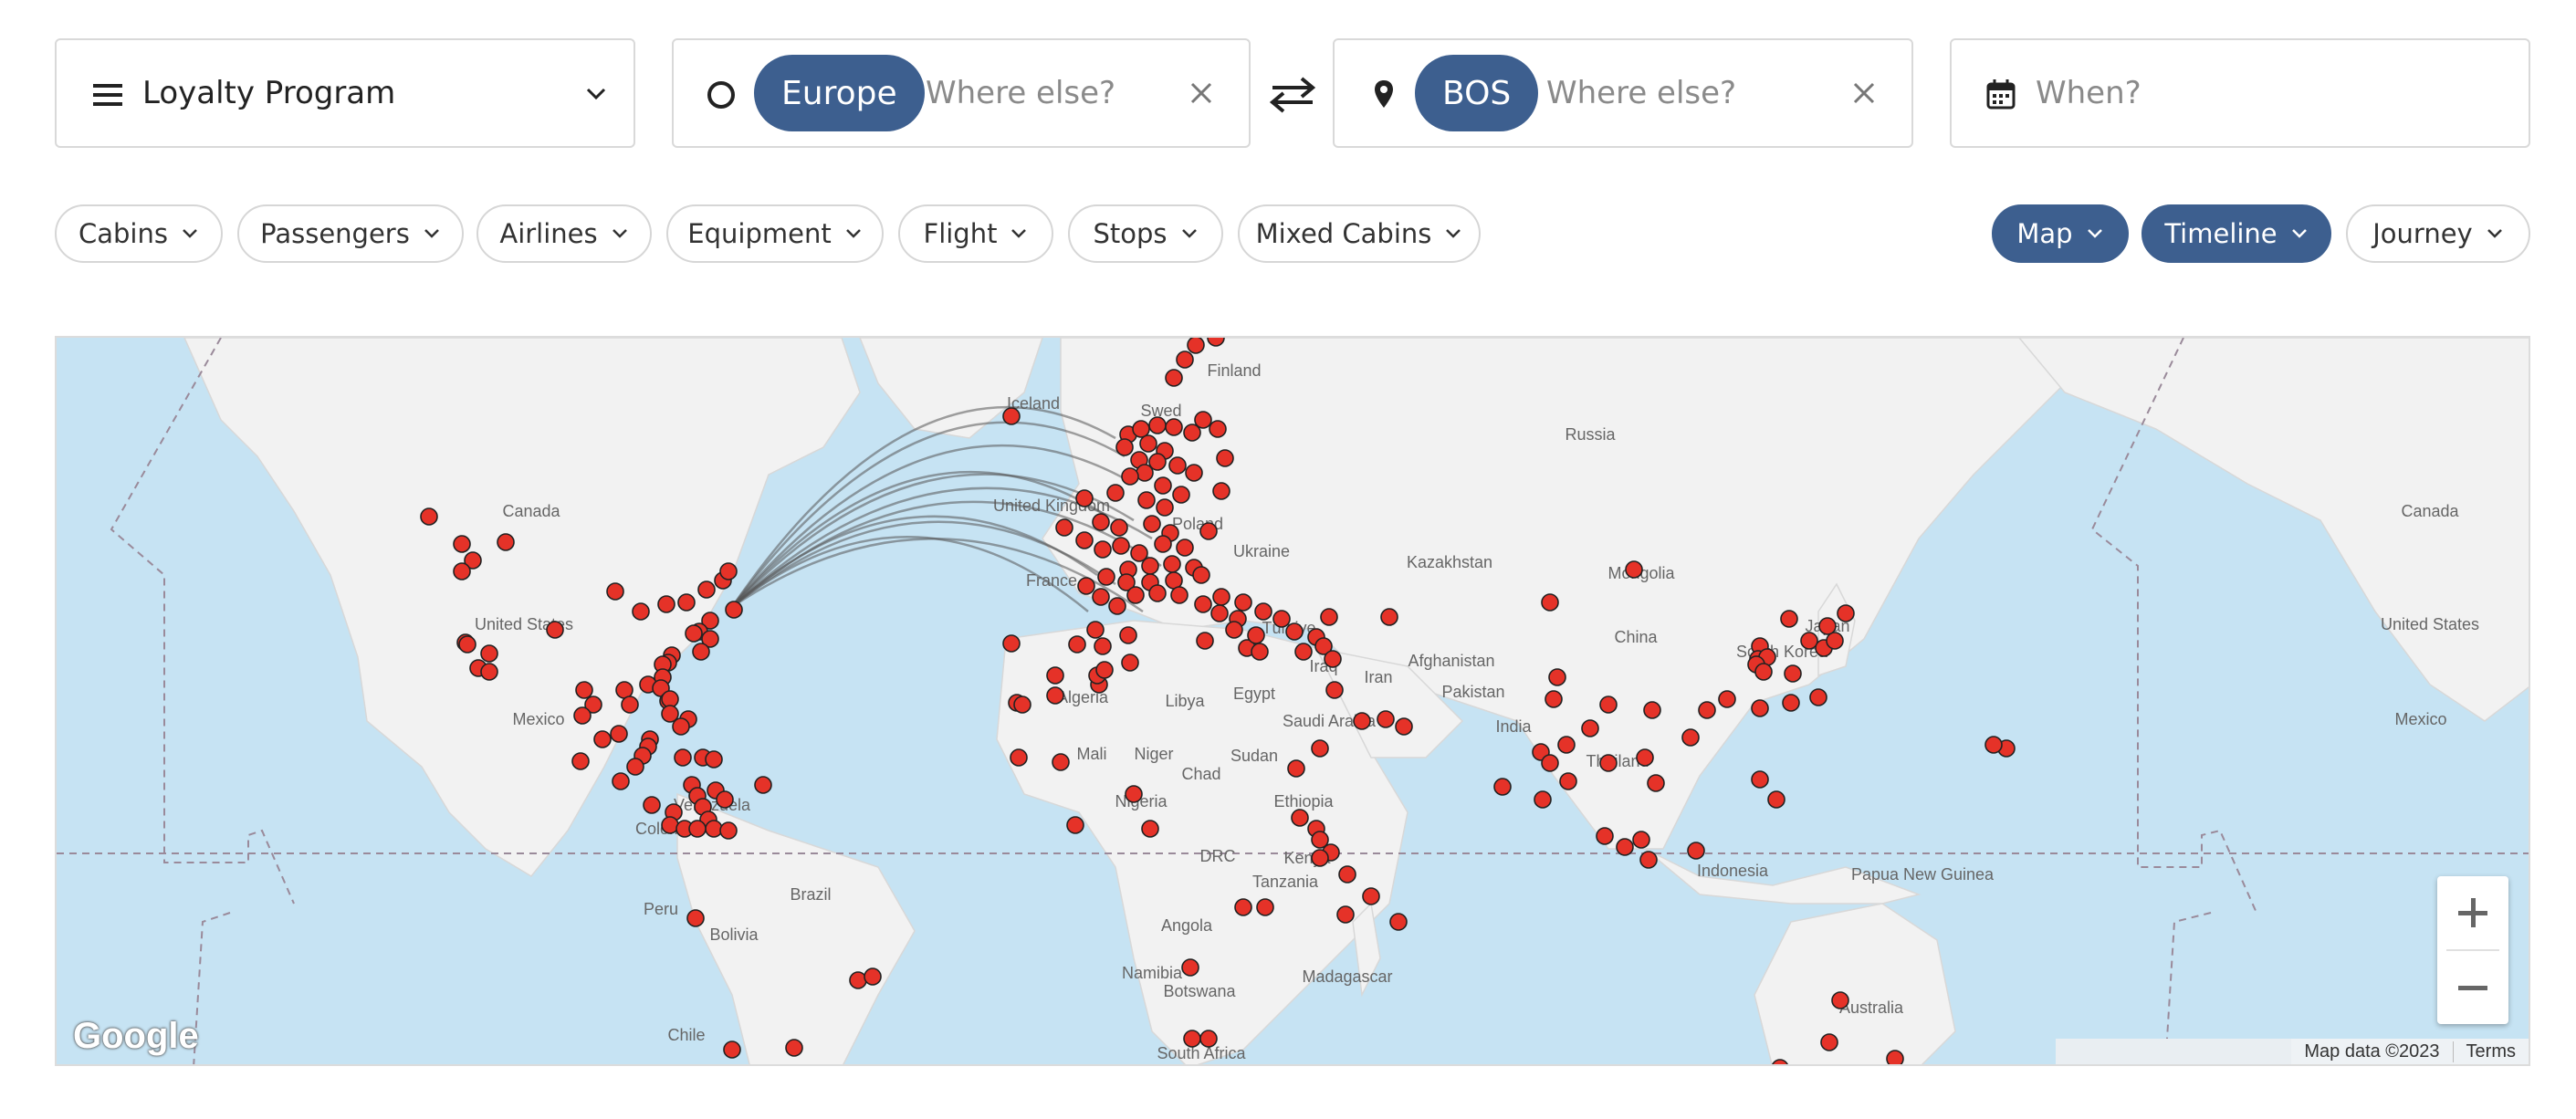 The height and width of the screenshot is (1119, 2576). What do you see at coordinates (1477, 93) in the screenshot?
I see `destination-chip: BOS` at bounding box center [1477, 93].